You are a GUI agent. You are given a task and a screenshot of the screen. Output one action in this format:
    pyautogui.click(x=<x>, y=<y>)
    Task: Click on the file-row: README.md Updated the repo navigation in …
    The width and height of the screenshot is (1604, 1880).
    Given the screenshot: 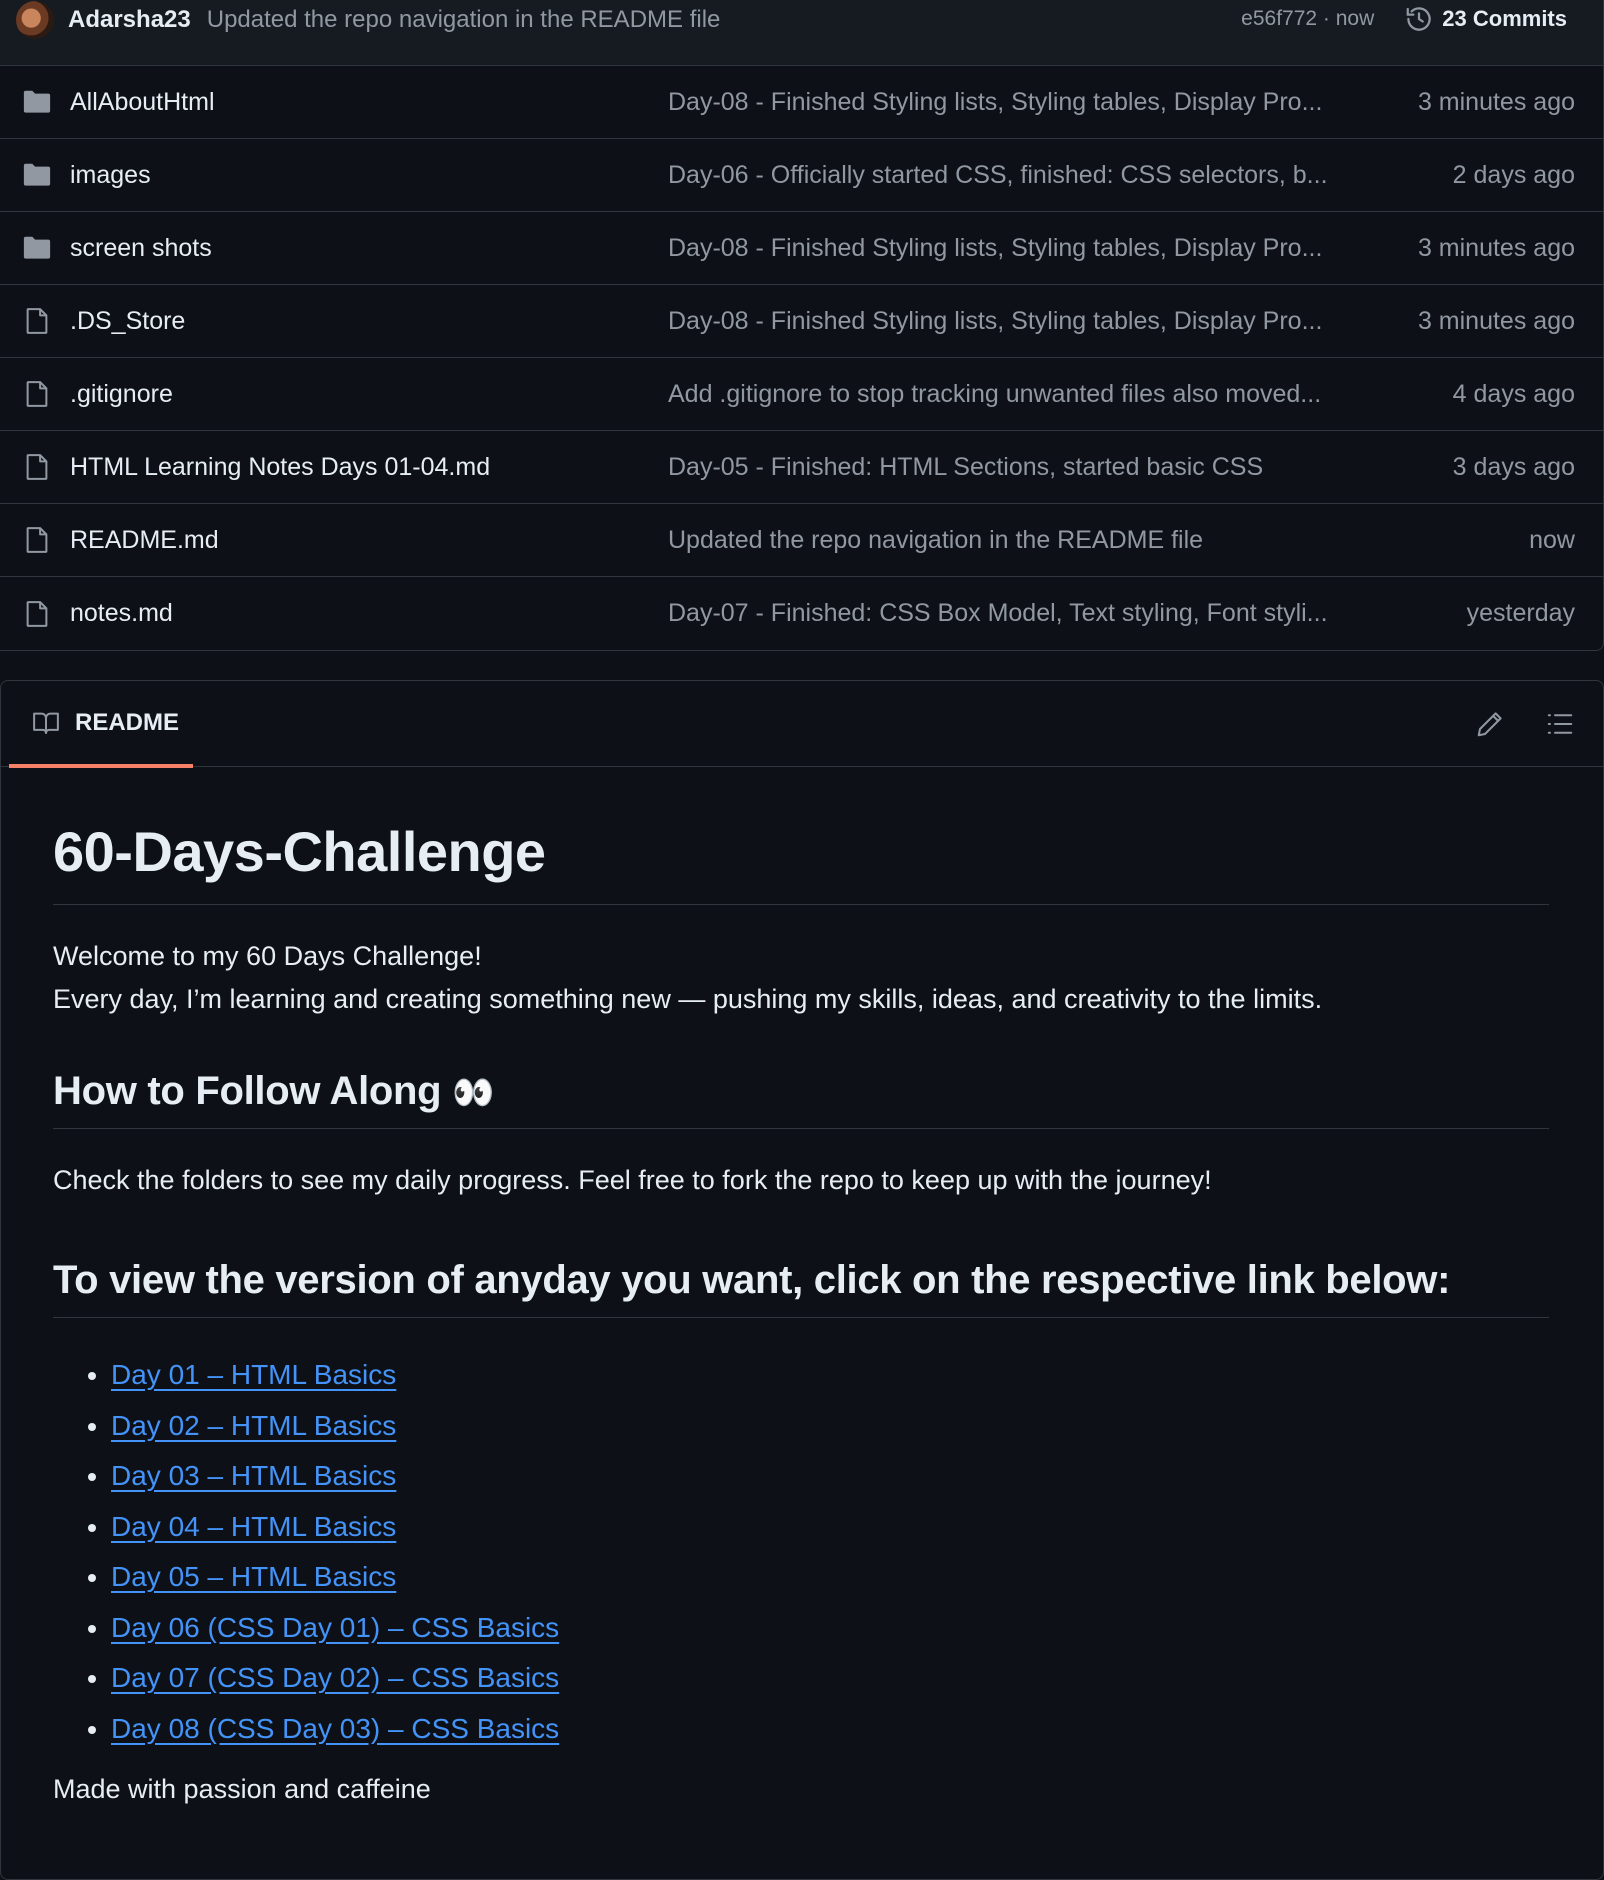 What is the action you would take?
    pyautogui.click(x=801, y=540)
    